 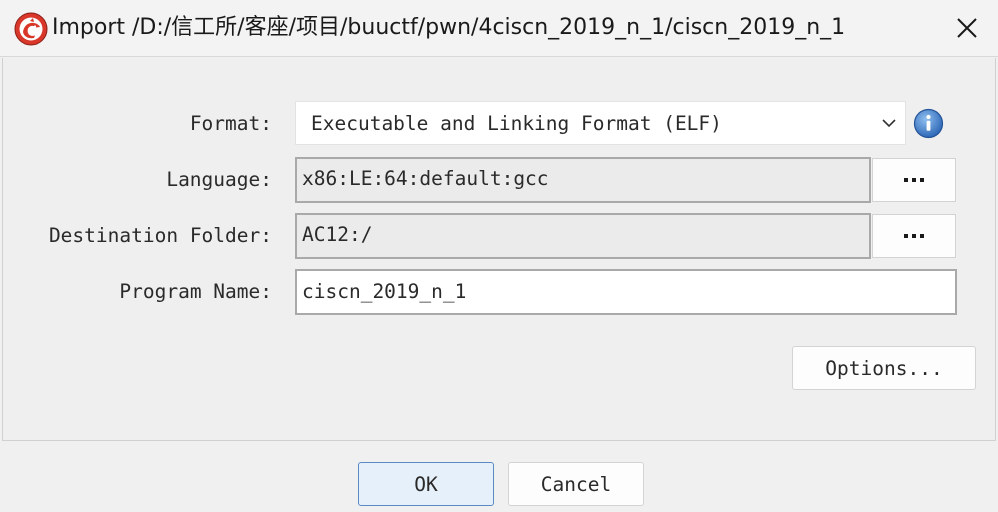 I want to click on format-dropdown: Executable and Linking Format (ELF), so click(x=600, y=123).